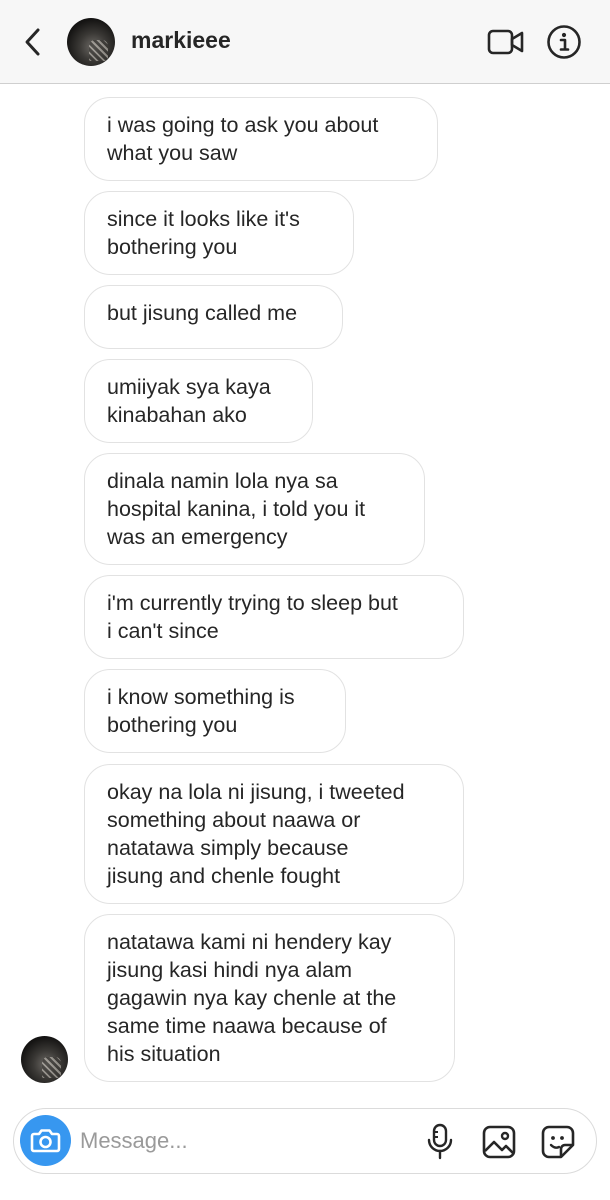 The height and width of the screenshot is (1200, 610). I want to click on camera-button, so click(45, 1140).